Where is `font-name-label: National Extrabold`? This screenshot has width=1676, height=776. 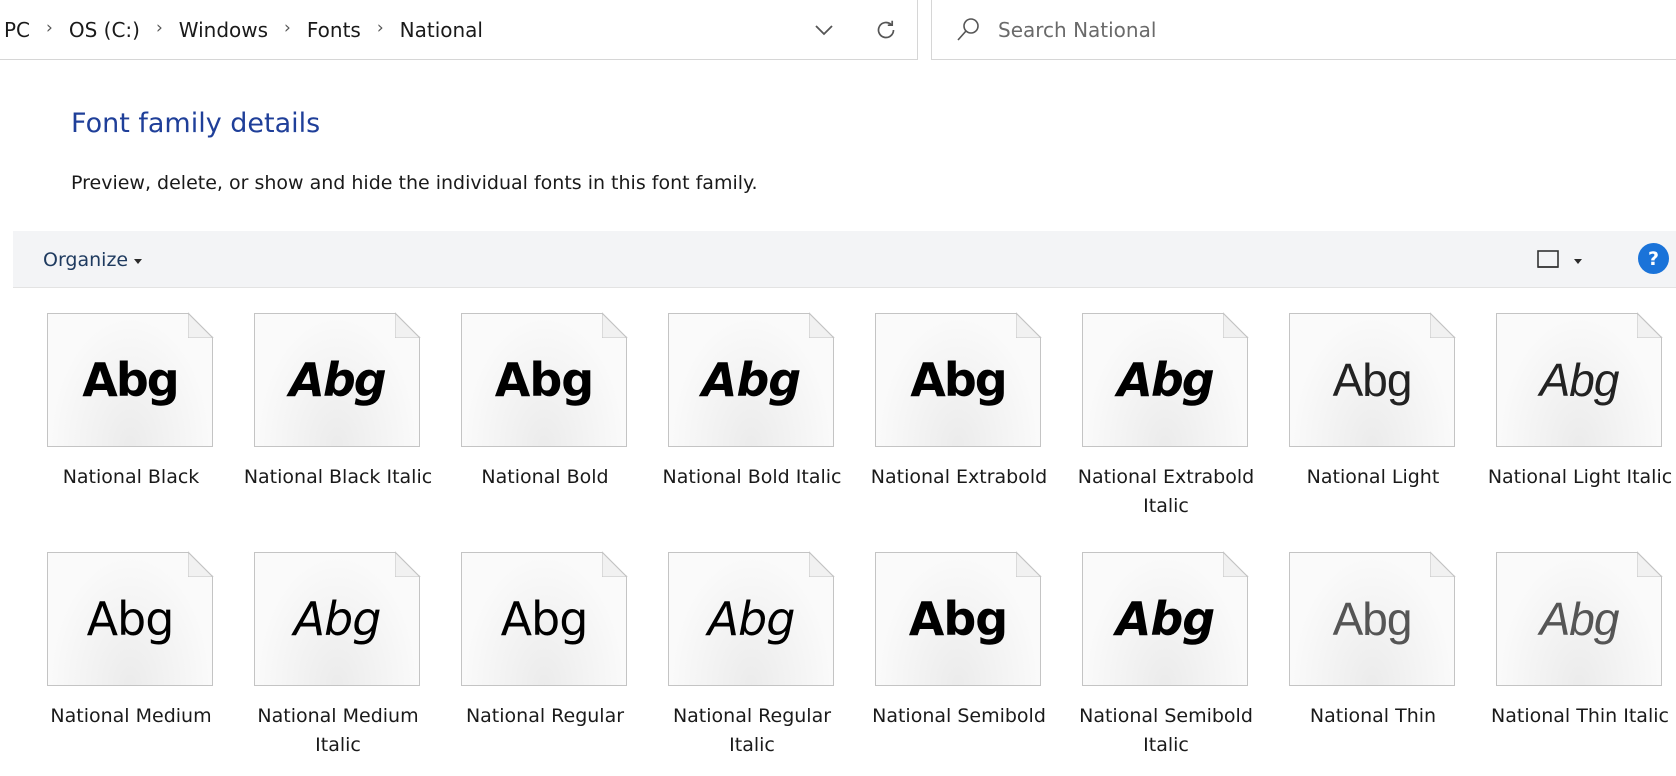
font-name-label: National Extrabold is located at coordinates (959, 477).